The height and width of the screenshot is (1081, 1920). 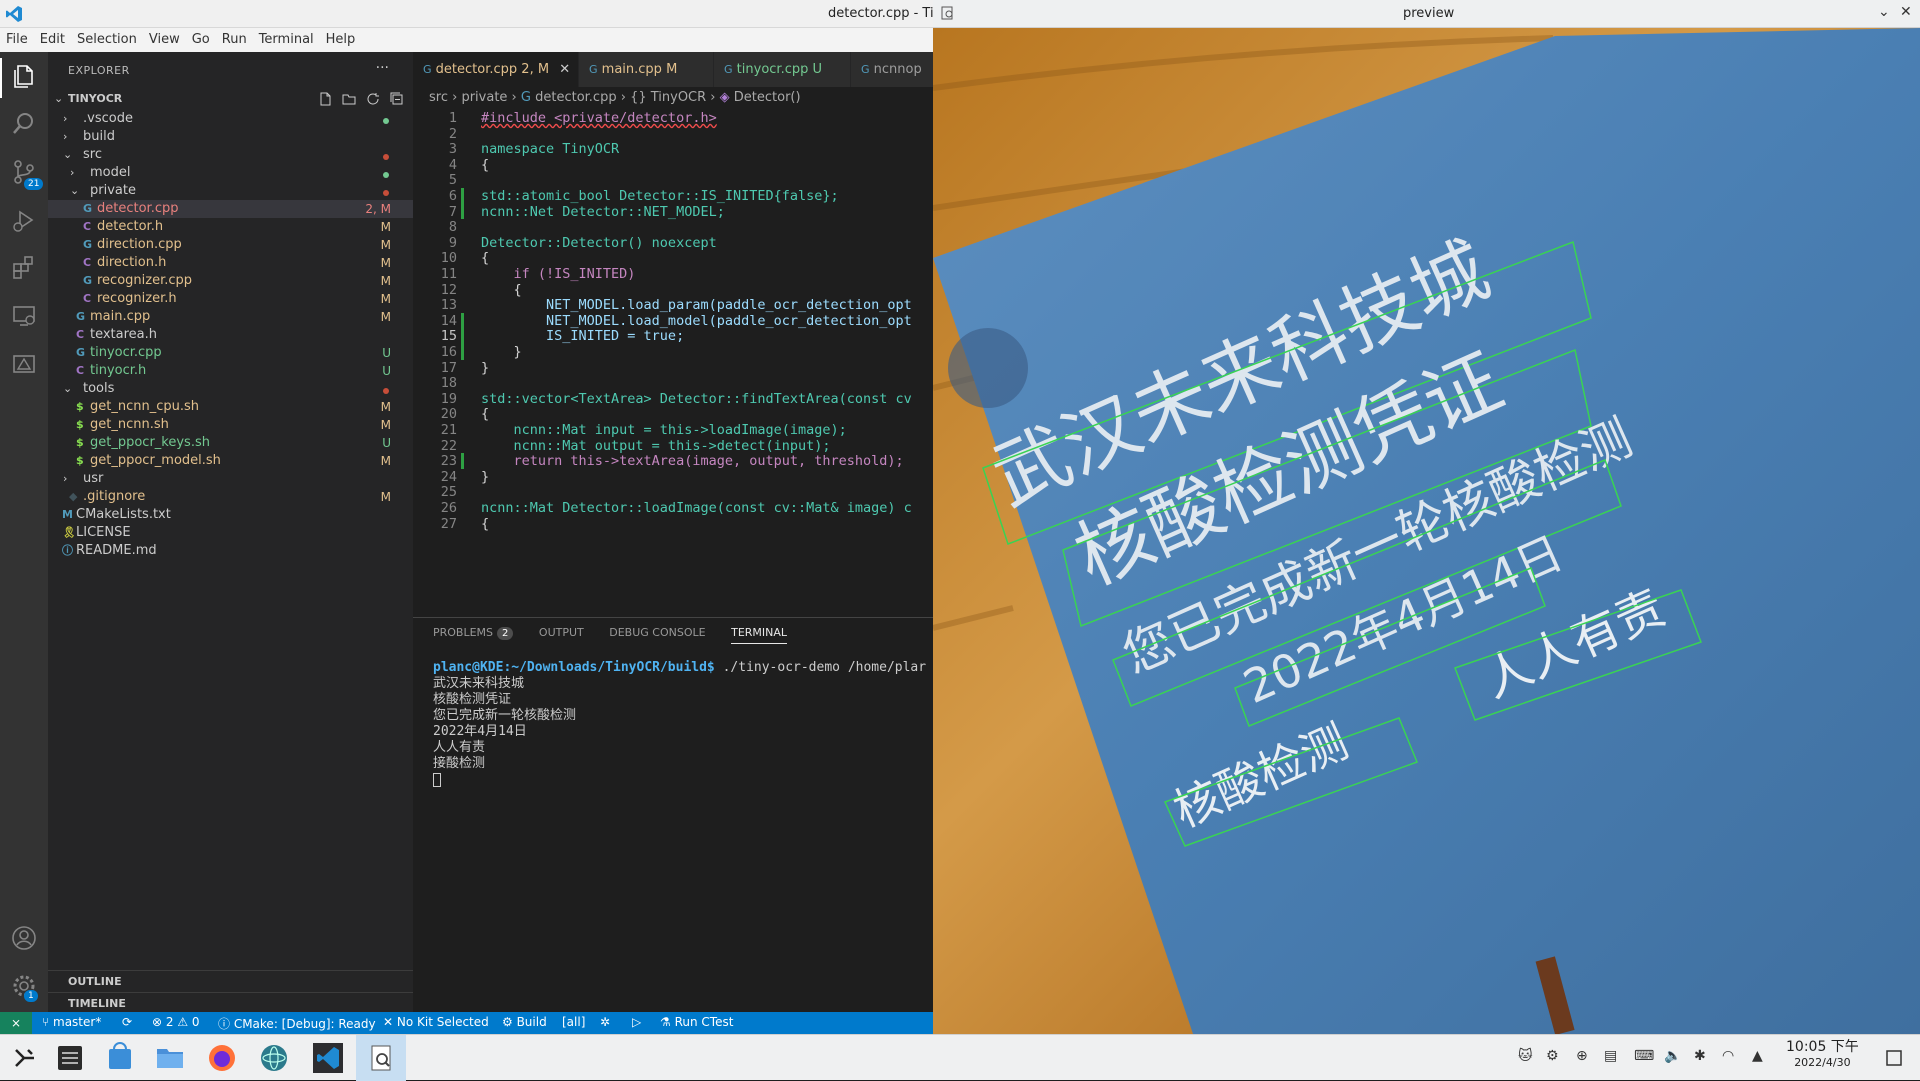 I want to click on code-line: namespace TinyOCR, so click(x=550, y=149).